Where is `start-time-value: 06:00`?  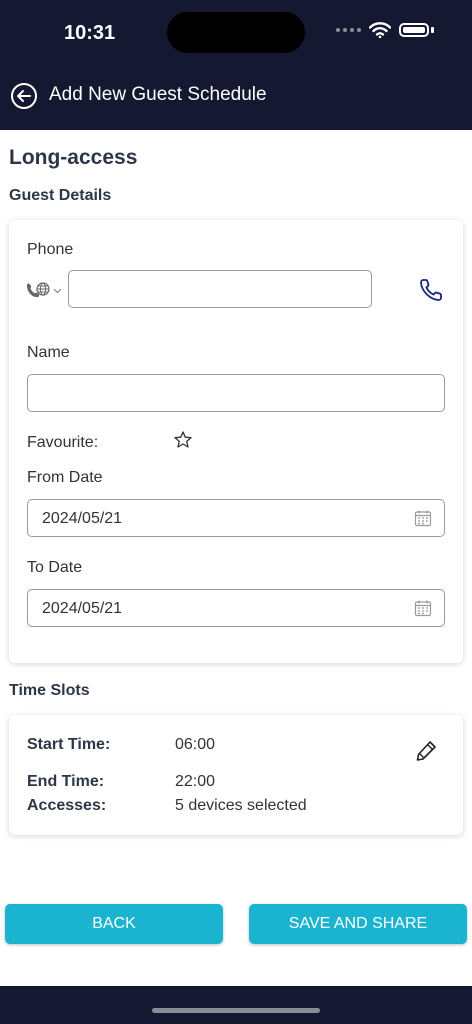 start-time-value: 06:00 is located at coordinates (195, 744).